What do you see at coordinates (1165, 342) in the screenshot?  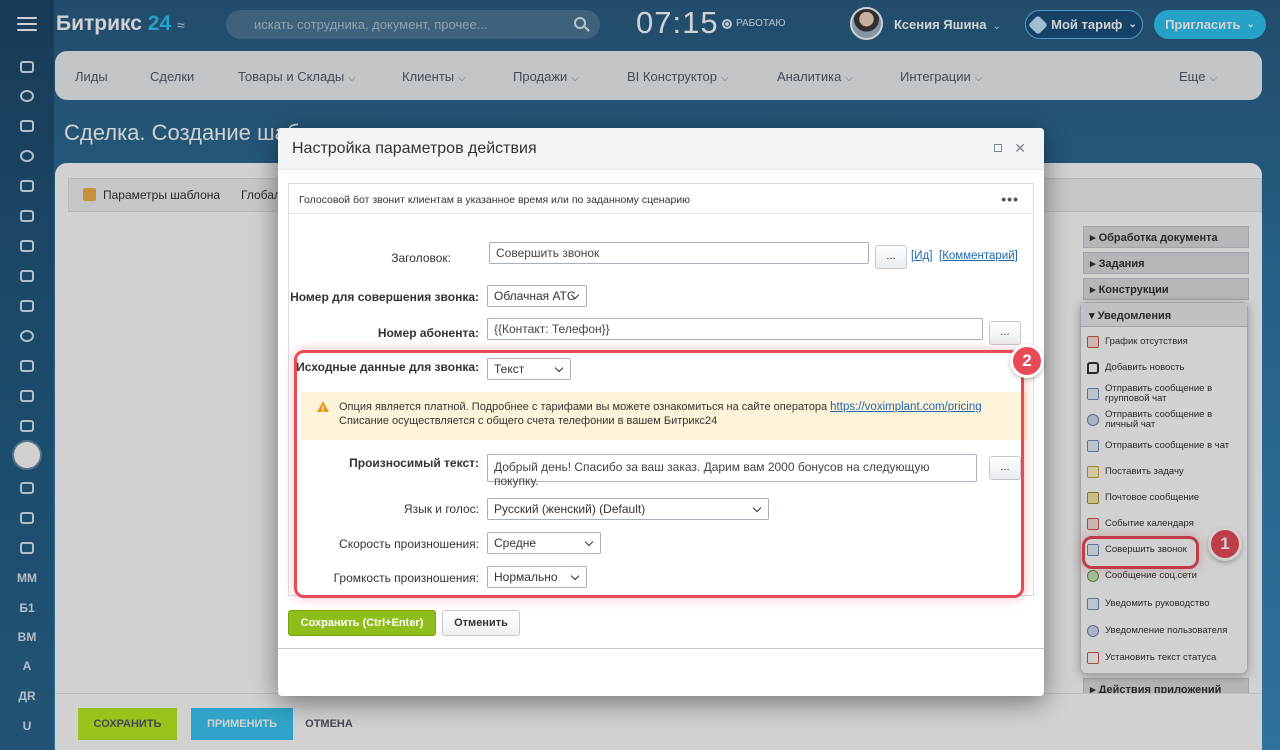 I see `activity-absence: График отсутствия` at bounding box center [1165, 342].